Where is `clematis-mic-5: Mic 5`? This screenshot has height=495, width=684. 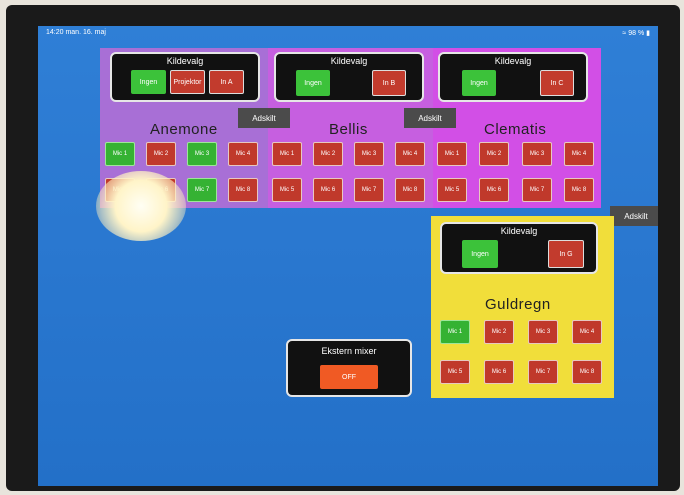
clematis-mic-5: Mic 5 is located at coordinates (452, 190).